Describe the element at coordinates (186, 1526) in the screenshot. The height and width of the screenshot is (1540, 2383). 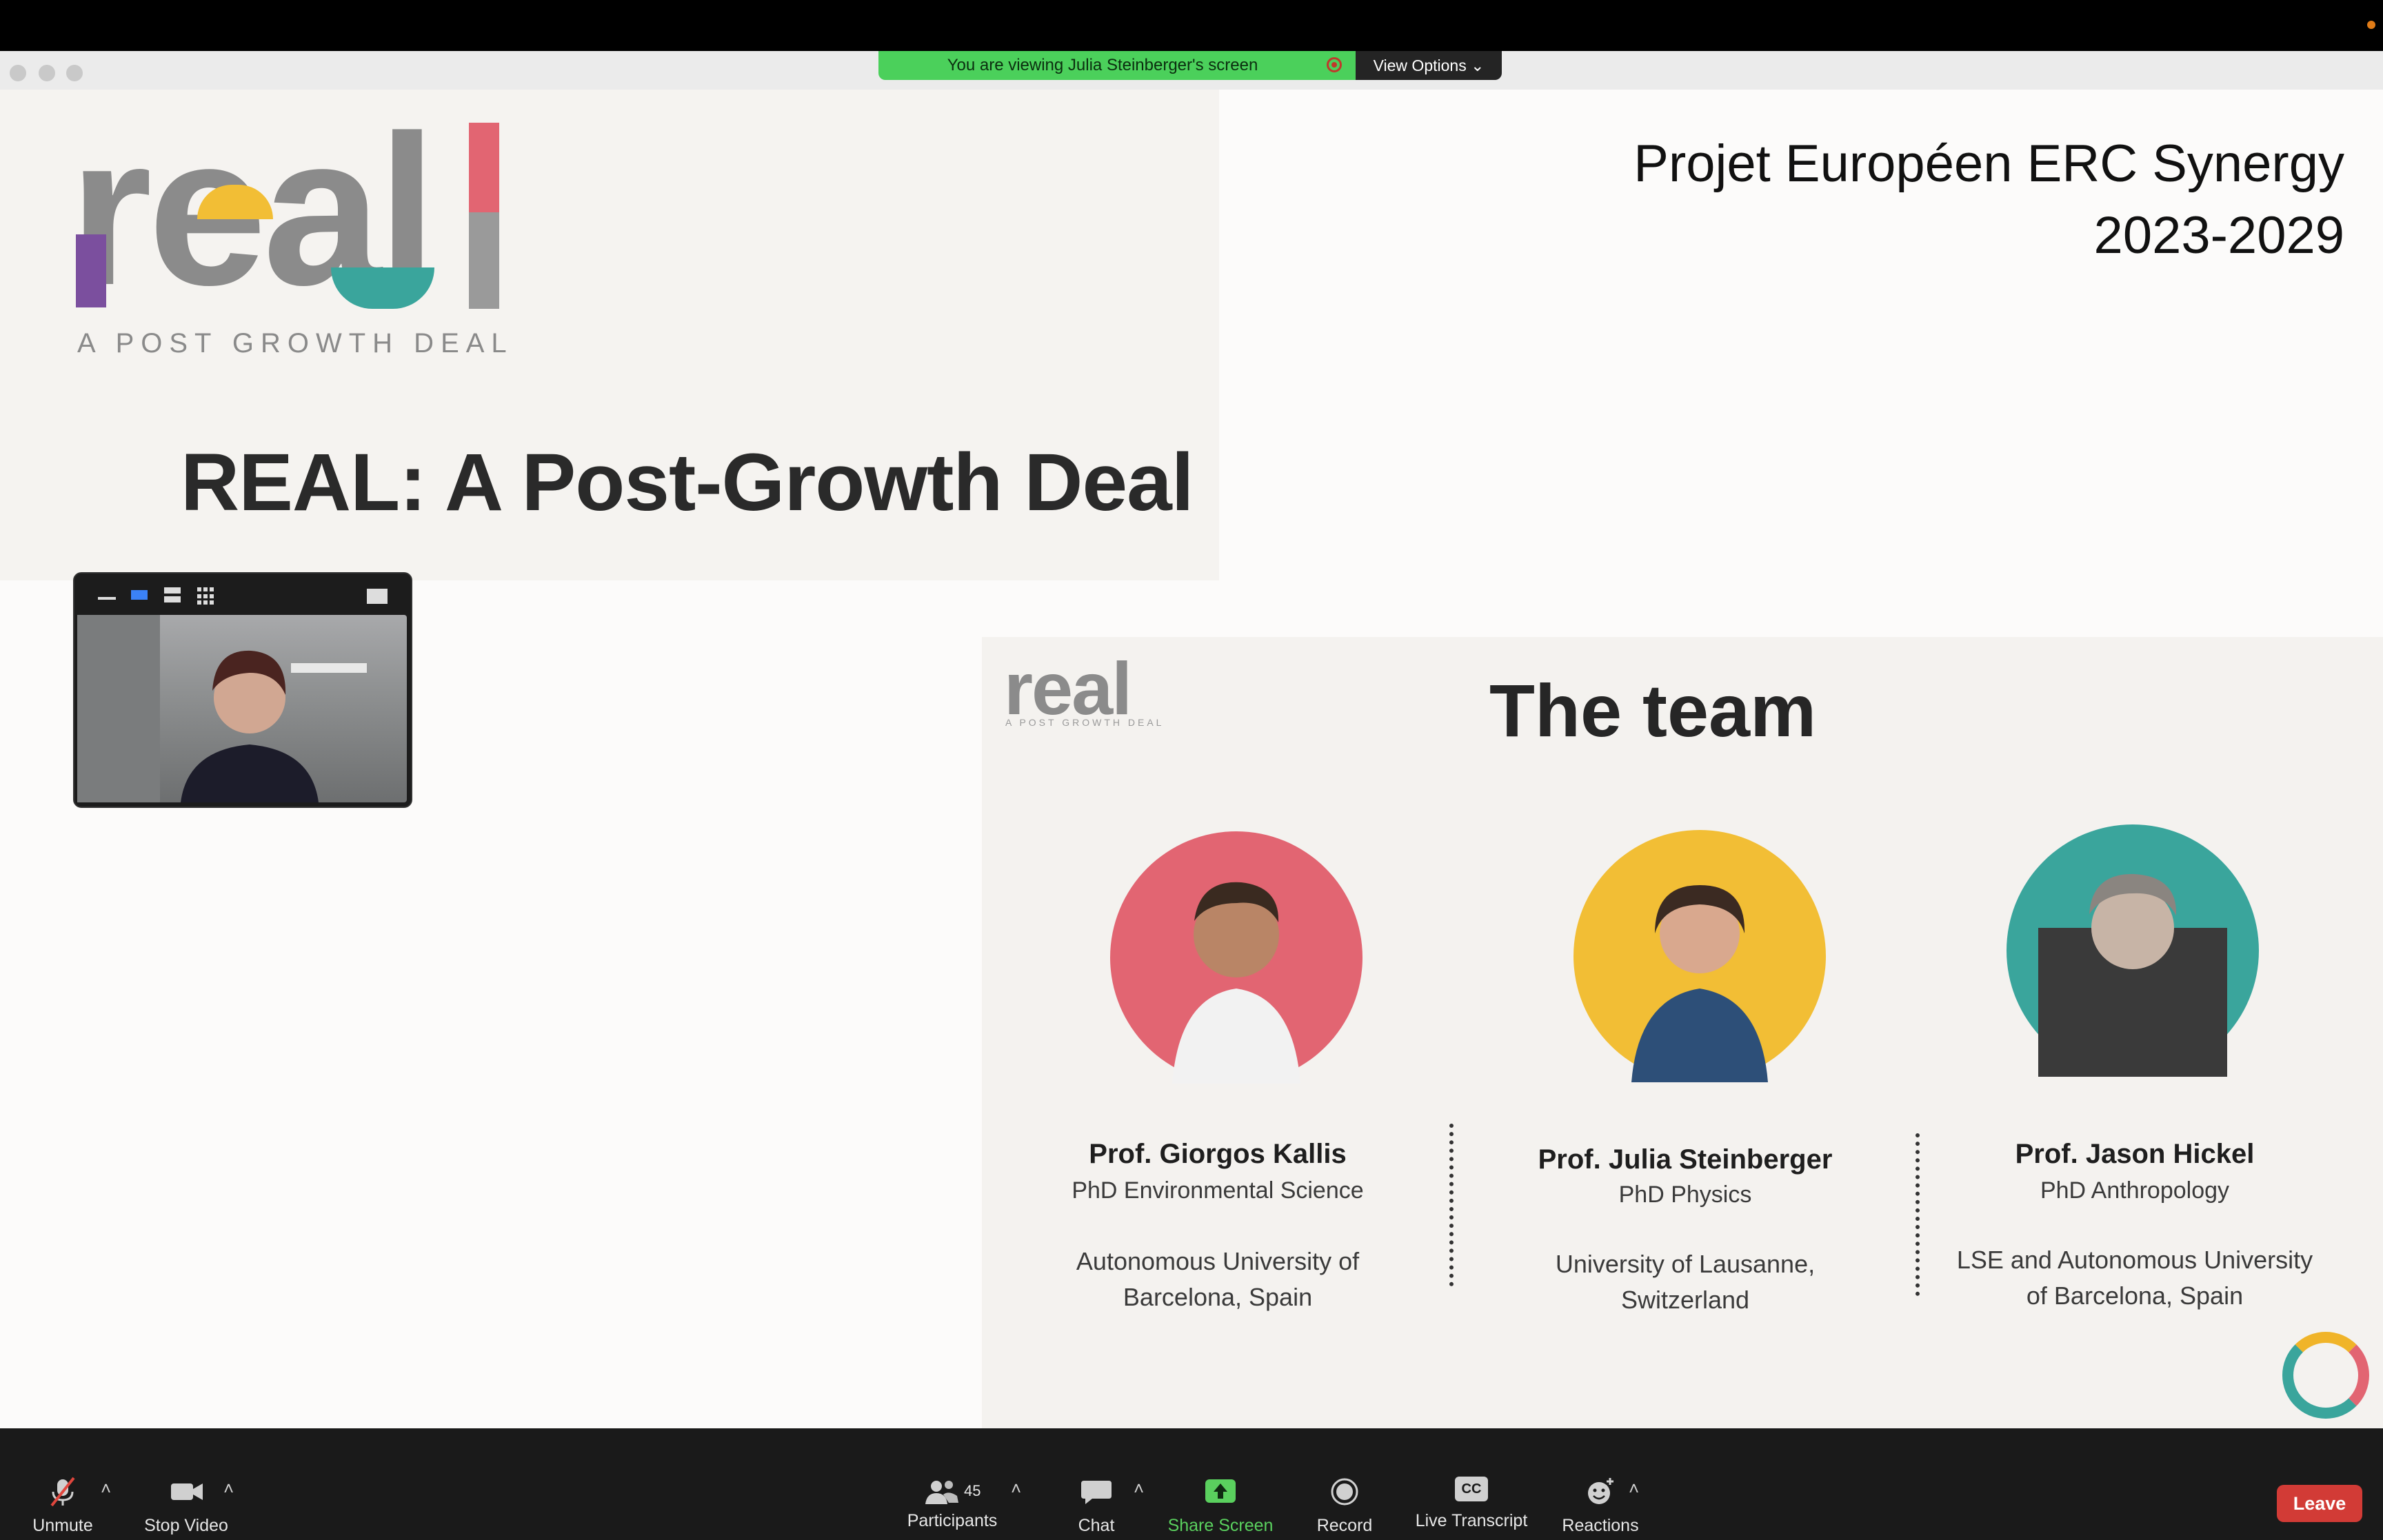
I see `stop-video-label: Stop Video` at that location.